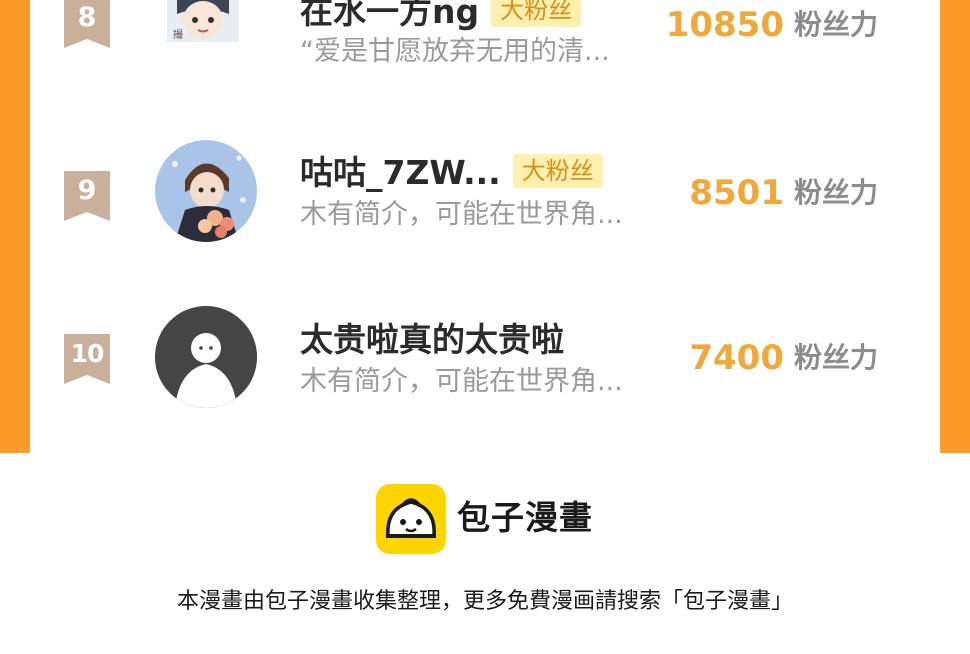 This screenshot has height=654, width=970. I want to click on bun-mascot-icon, so click(411, 519).